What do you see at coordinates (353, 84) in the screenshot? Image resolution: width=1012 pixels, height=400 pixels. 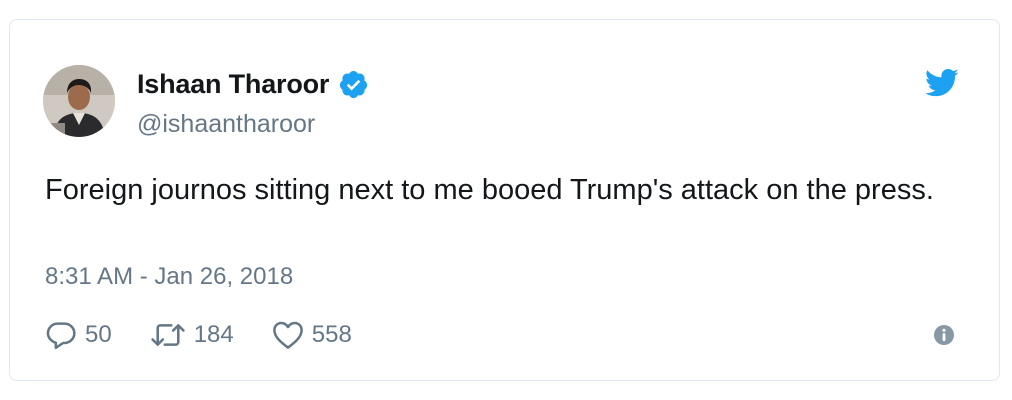 I see `verified-badge-icon` at bounding box center [353, 84].